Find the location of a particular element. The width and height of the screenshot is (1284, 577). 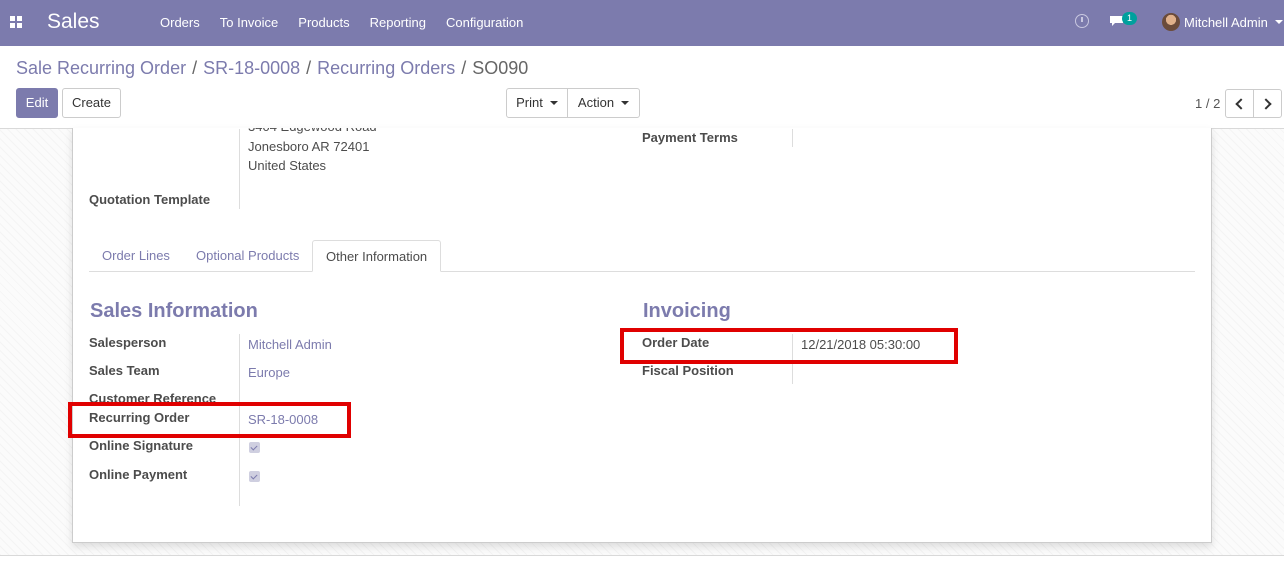

menu-reporting: Reporting is located at coordinates (398, 22).